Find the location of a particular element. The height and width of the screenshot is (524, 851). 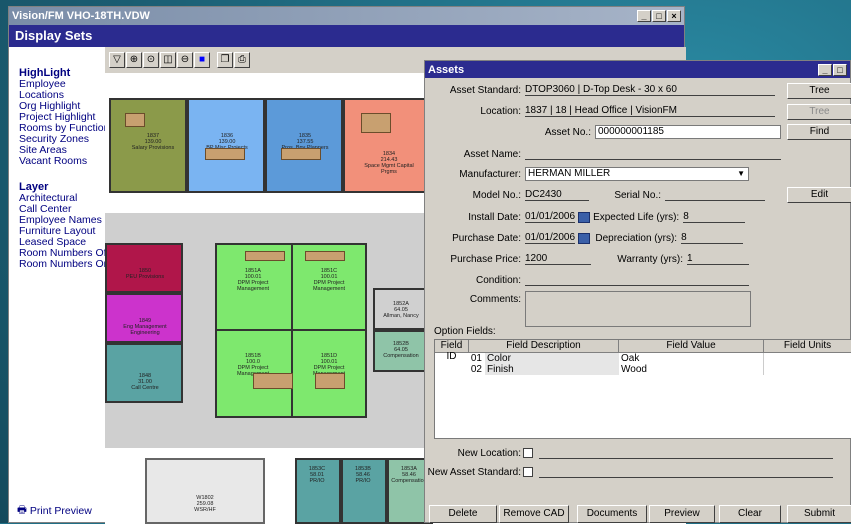

room-label-1837: 1837 139.00 Salary Provisions is located at coordinates (153, 142).